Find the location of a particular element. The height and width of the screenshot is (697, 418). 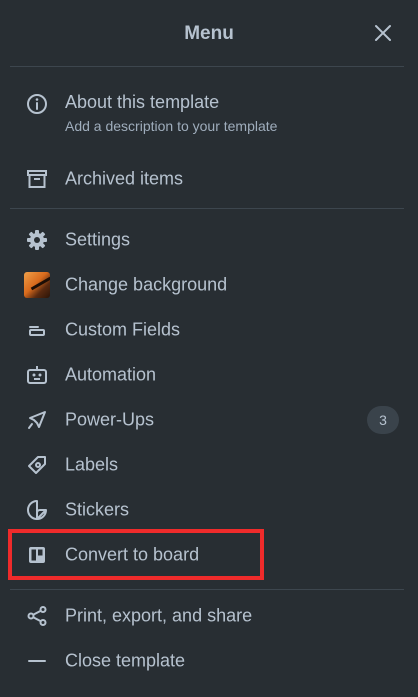

power-ups-count-badge: 3 is located at coordinates (383, 420).